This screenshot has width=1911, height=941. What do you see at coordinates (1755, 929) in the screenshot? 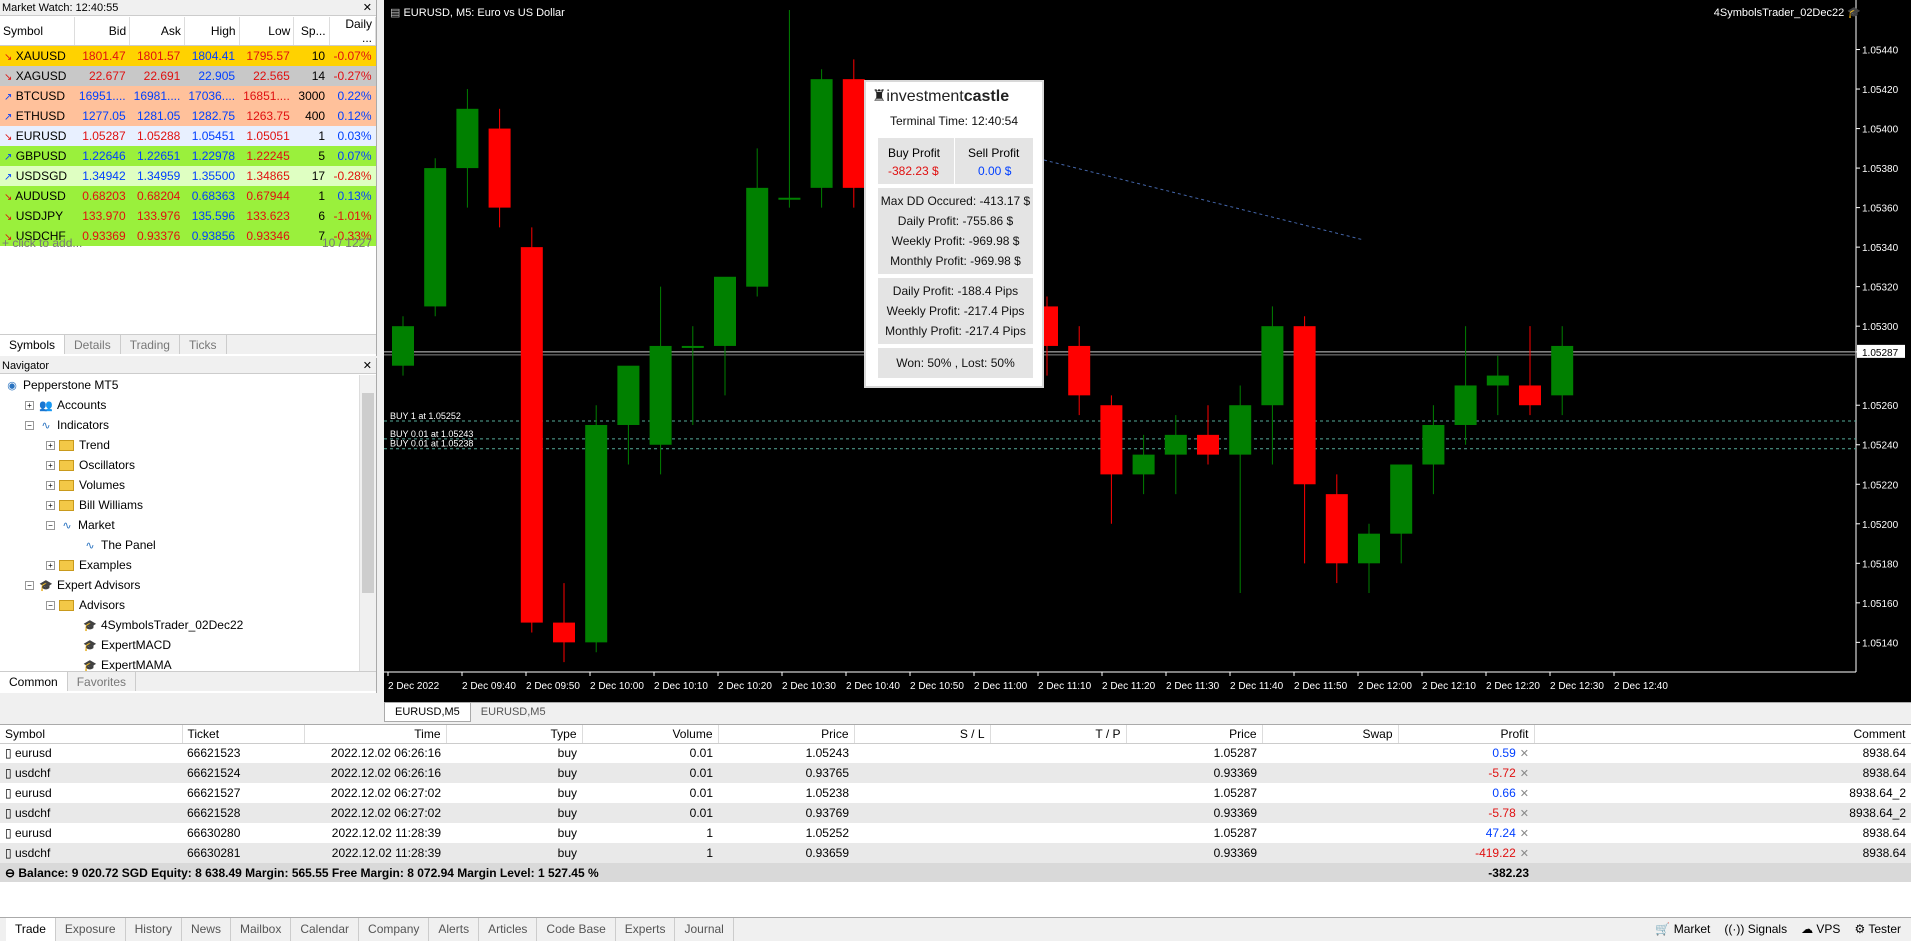
I see `link-signals: ((·)) Signals` at bounding box center [1755, 929].